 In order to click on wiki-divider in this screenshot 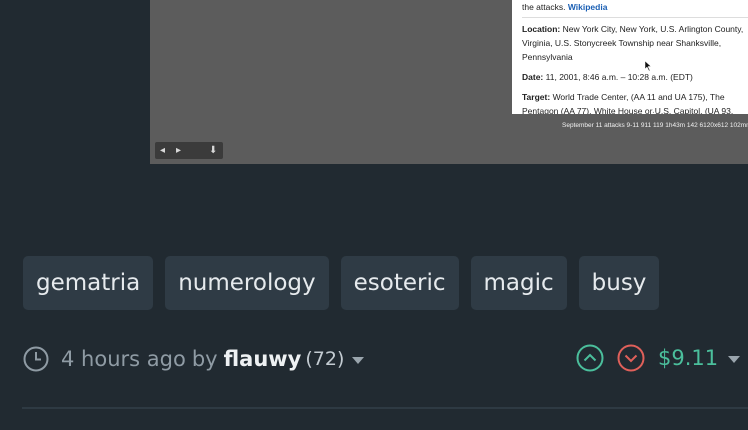, I will do `click(635, 17)`.